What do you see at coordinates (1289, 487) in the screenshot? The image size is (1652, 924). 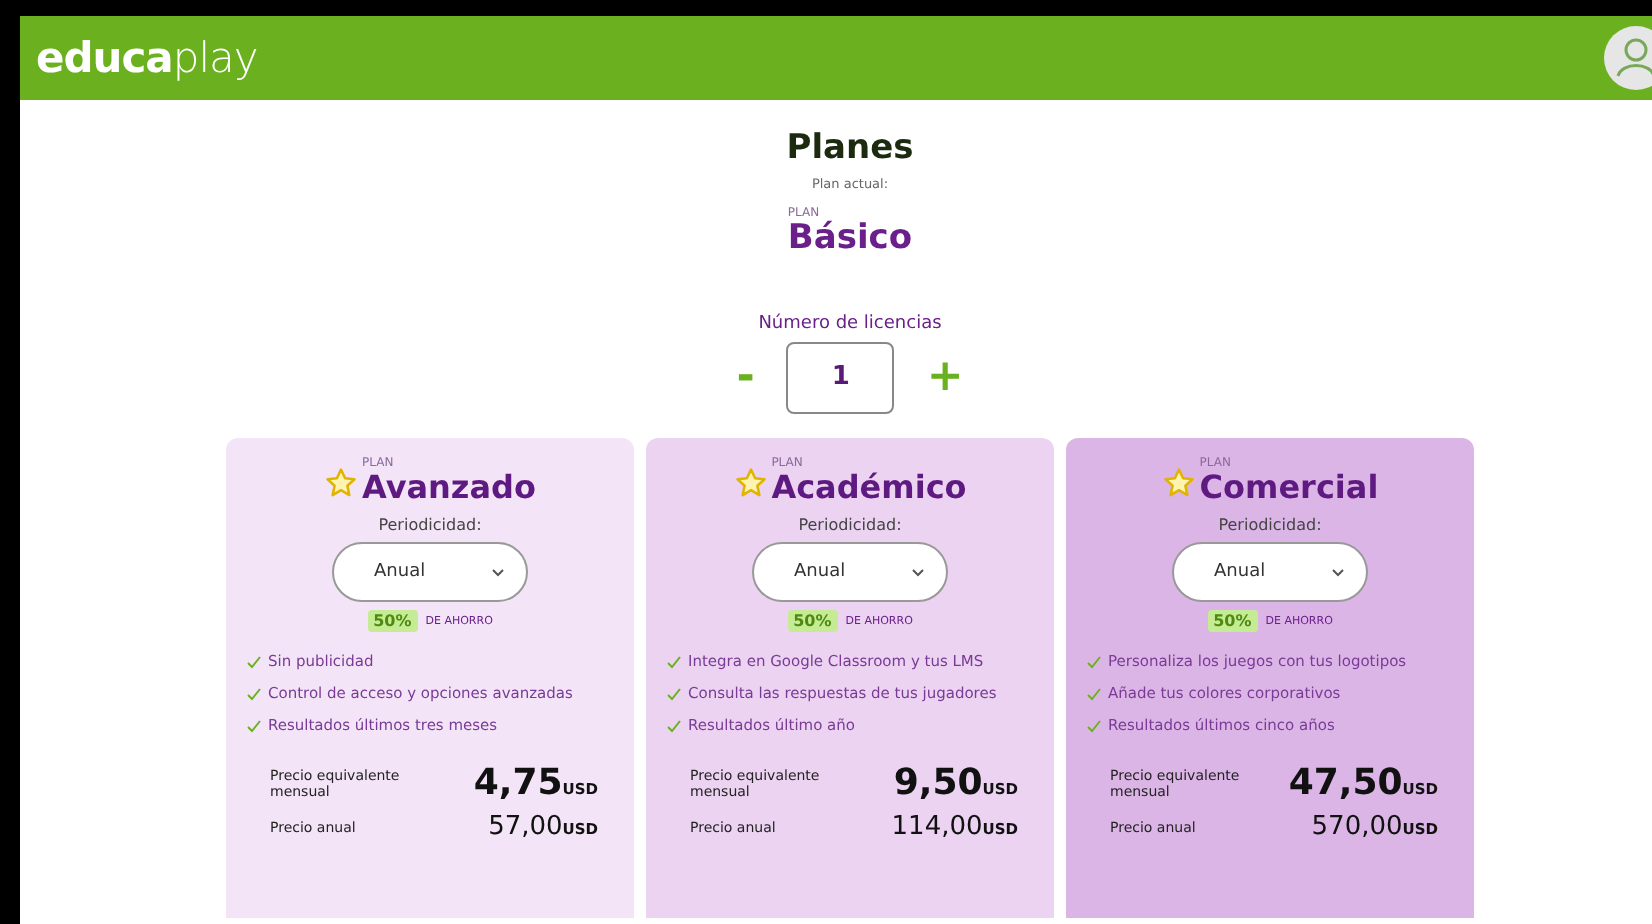 I see `plan-name: Comercial` at bounding box center [1289, 487].